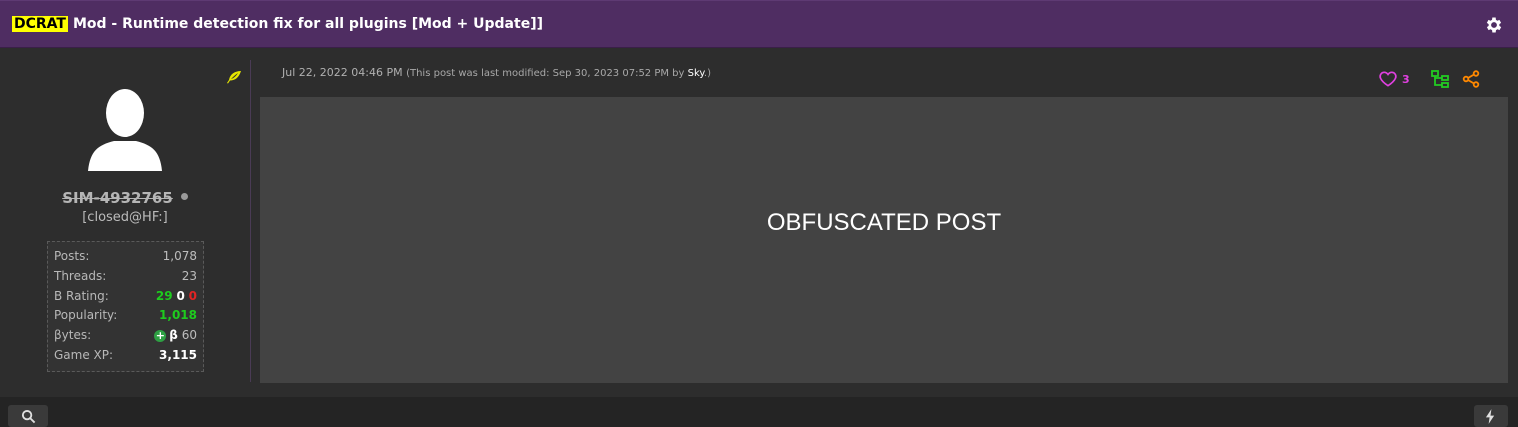 The width and height of the screenshot is (1518, 427). Describe the element at coordinates (342, 72) in the screenshot. I see `post-date: Jul 22, 2022 04:46 PM` at that location.